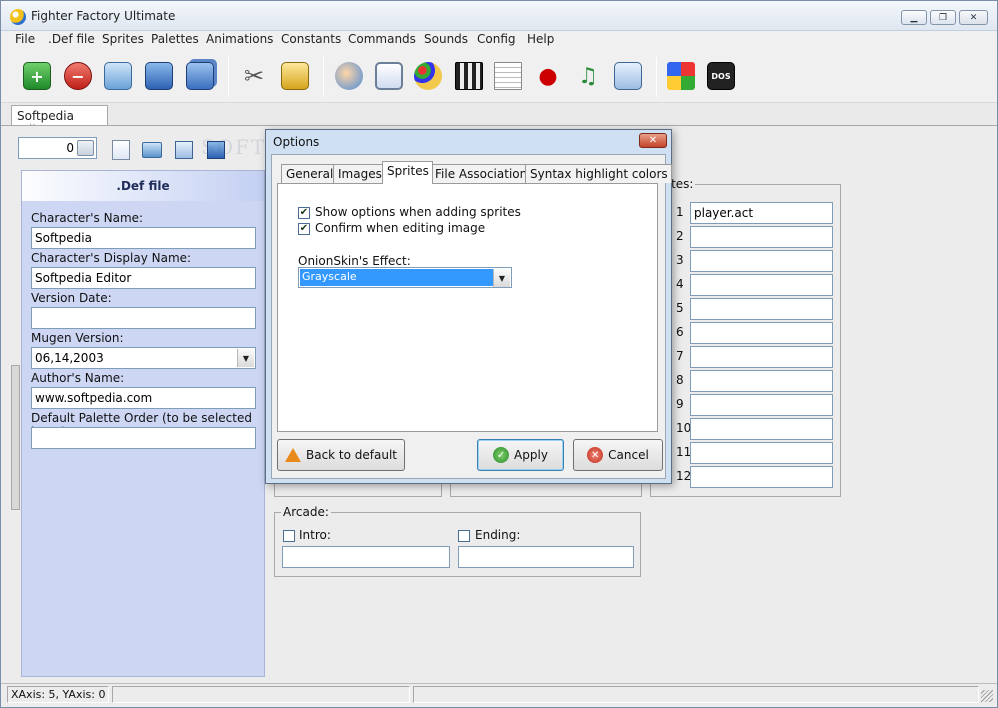 The height and width of the screenshot is (708, 998). I want to click on maximize-button: ❐, so click(943, 17).